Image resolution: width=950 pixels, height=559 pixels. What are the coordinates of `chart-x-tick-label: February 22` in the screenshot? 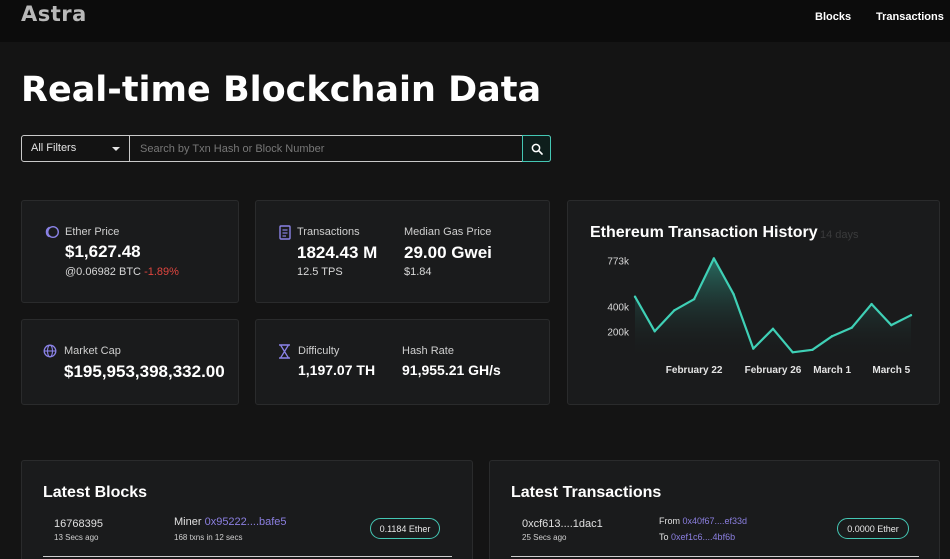 It's located at (694, 370).